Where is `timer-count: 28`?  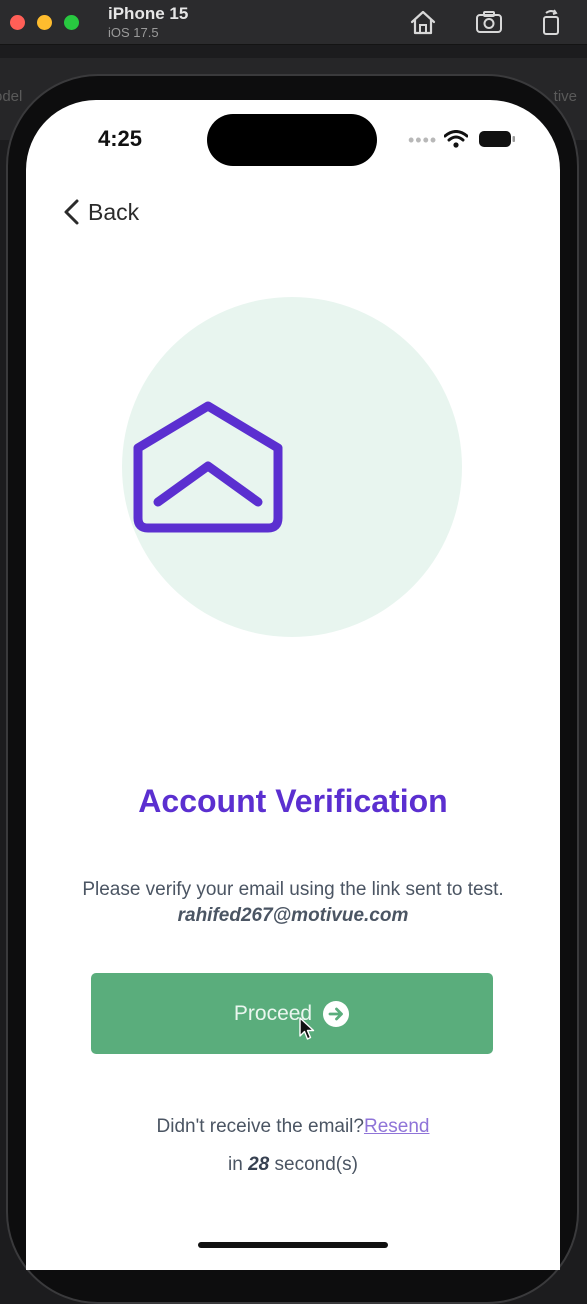 timer-count: 28 is located at coordinates (259, 1164).